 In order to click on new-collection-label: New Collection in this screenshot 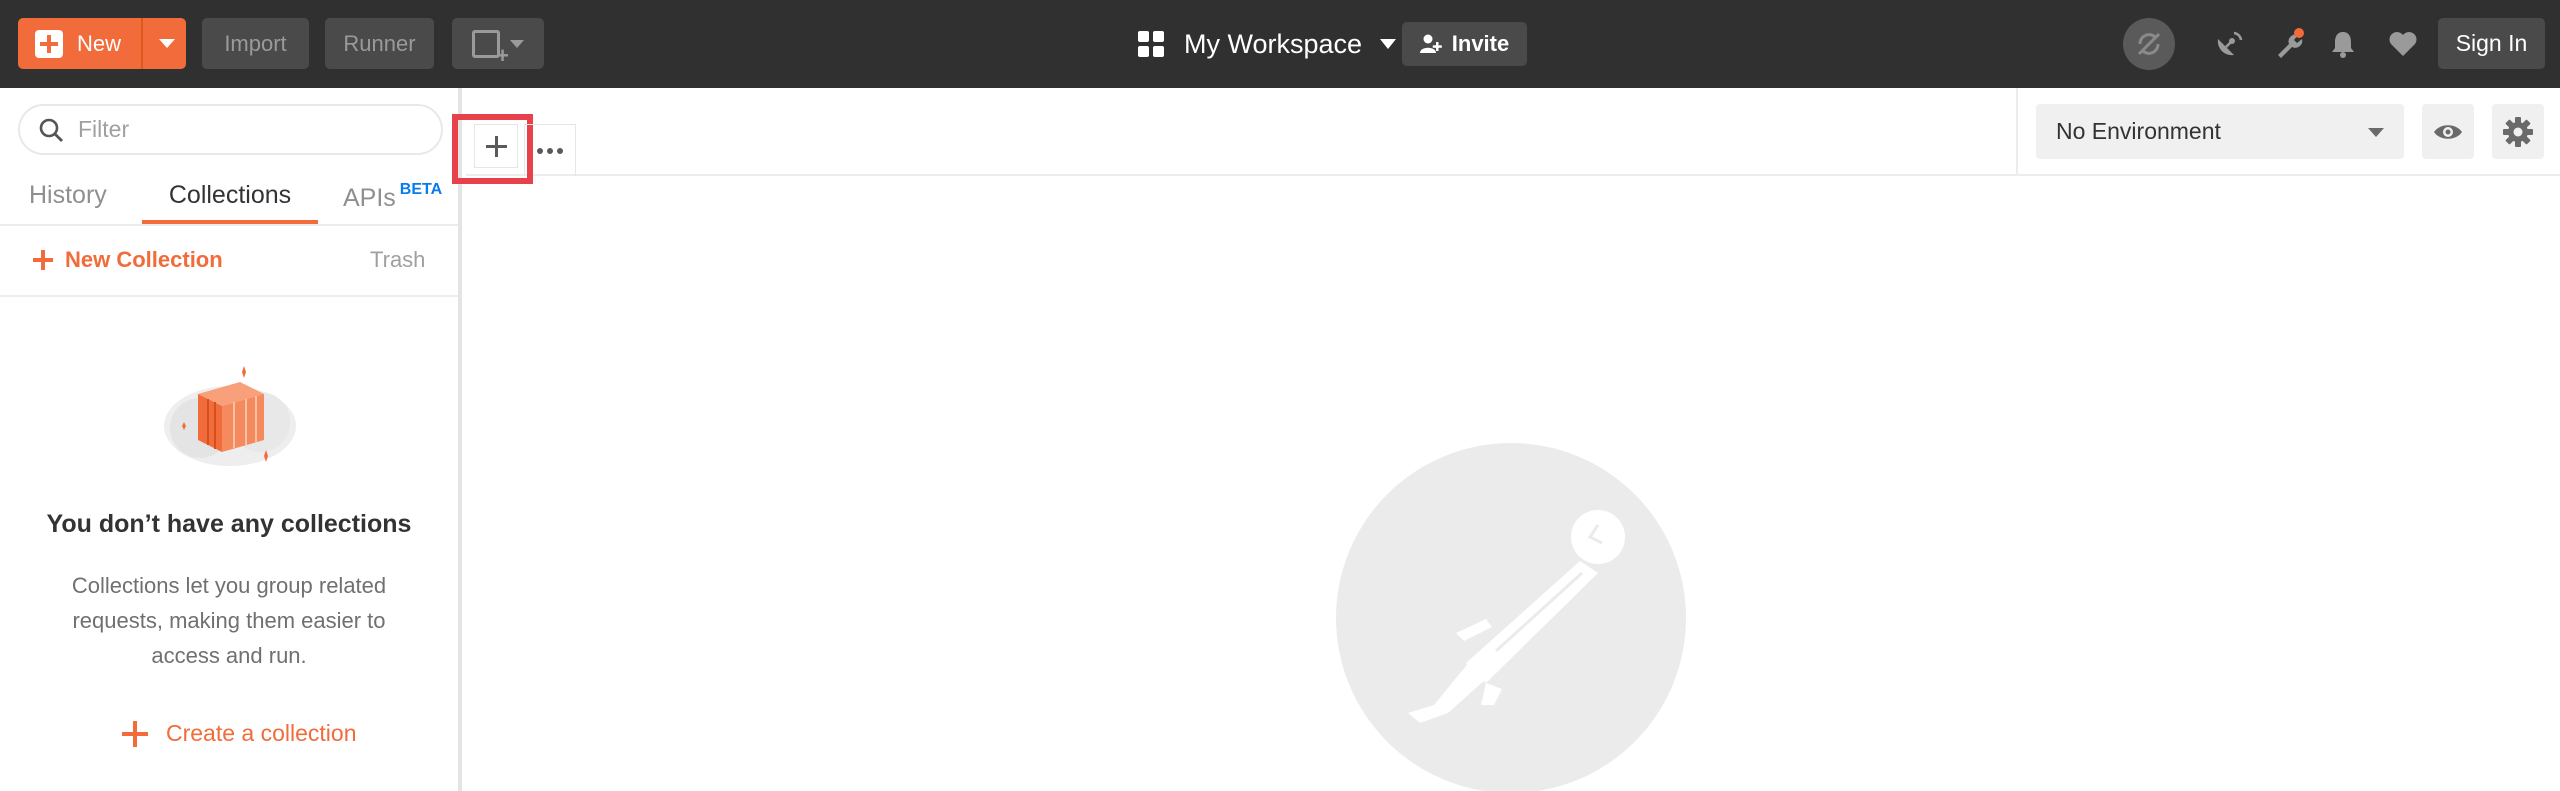, I will do `click(144, 259)`.